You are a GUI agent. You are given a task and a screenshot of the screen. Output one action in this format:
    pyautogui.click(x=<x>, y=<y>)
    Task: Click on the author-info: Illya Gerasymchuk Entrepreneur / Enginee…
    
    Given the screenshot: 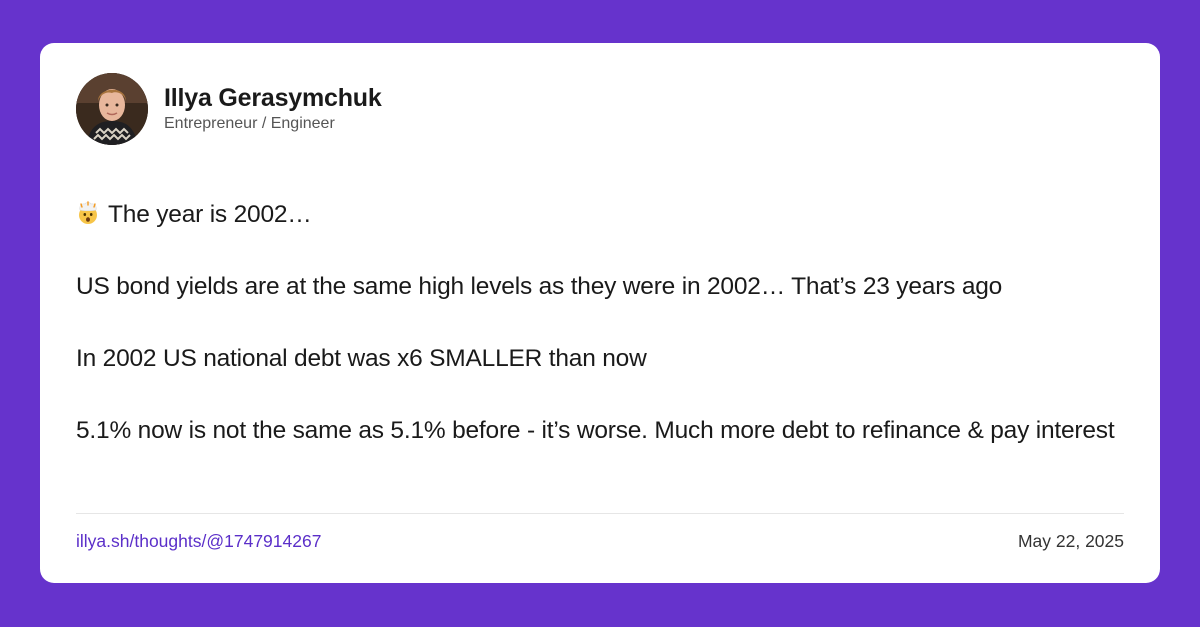 What is the action you would take?
    pyautogui.click(x=273, y=108)
    